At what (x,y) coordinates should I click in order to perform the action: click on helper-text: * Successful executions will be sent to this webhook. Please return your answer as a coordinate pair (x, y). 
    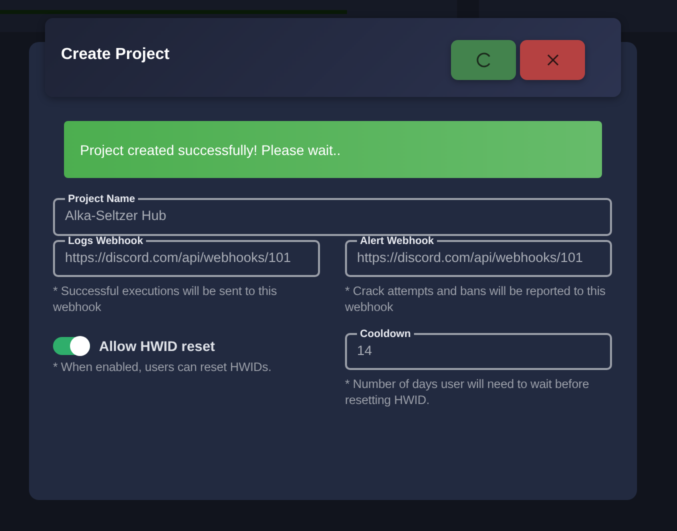
    Looking at the image, I should click on (165, 299).